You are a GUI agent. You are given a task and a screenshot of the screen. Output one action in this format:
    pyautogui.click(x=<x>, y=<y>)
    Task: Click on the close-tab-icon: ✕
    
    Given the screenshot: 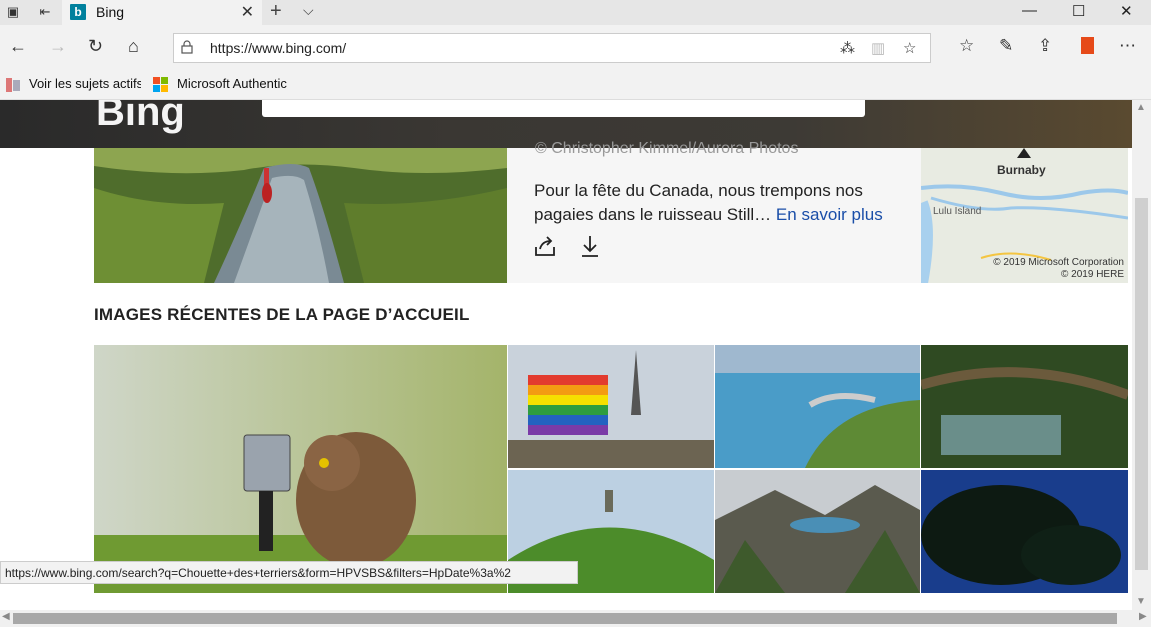 What is the action you would take?
    pyautogui.click(x=247, y=12)
    